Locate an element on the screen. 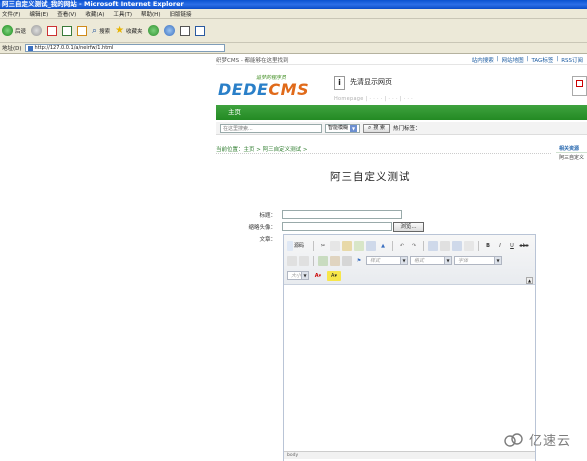 The width and height of the screenshot is (587, 461). paste-word-icon is located at coordinates (371, 245).